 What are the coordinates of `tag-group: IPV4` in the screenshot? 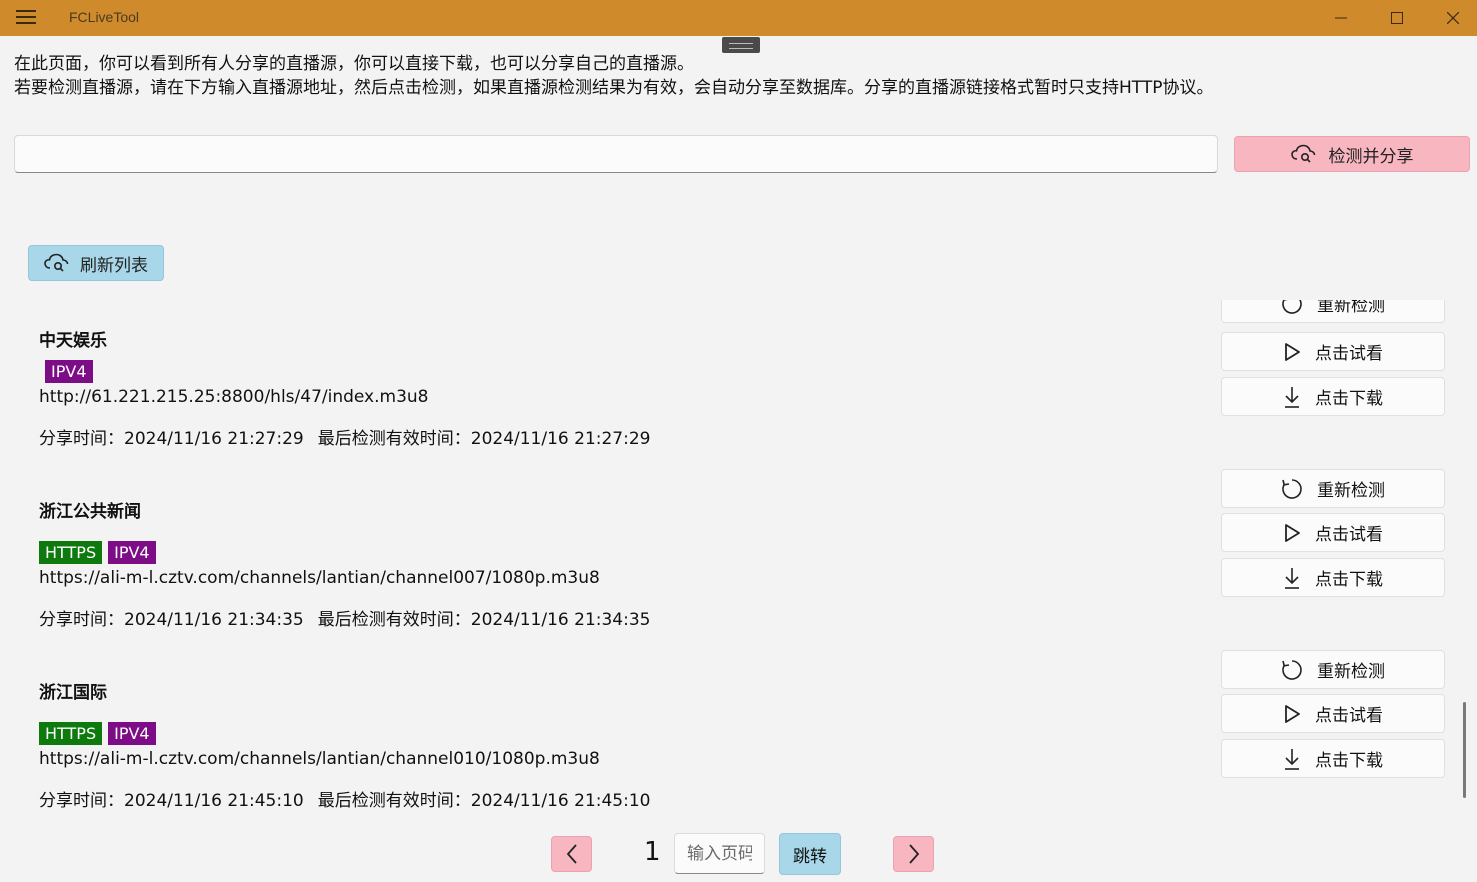 It's located at (69, 371).